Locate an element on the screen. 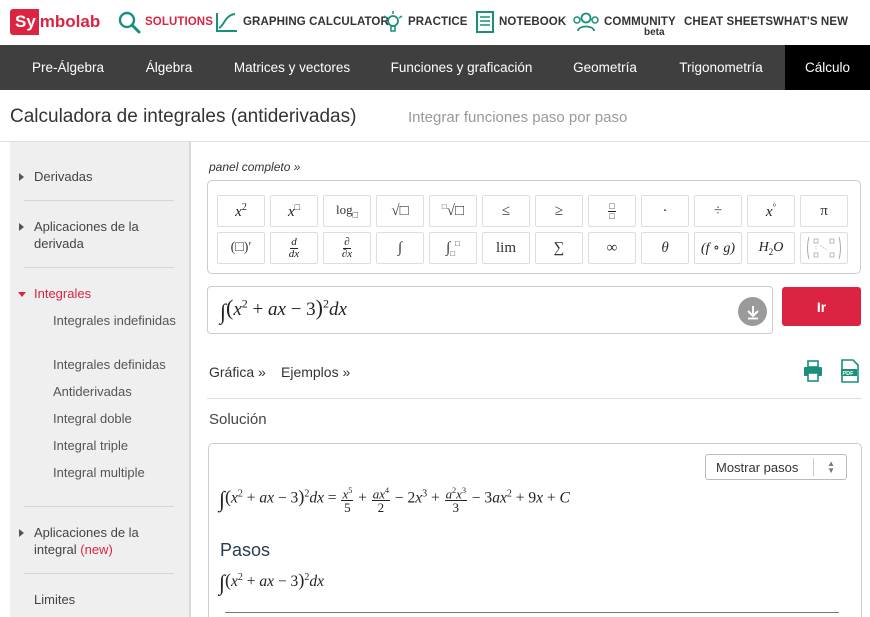  nav-solutions: SOLUTIONS is located at coordinates (165, 22).